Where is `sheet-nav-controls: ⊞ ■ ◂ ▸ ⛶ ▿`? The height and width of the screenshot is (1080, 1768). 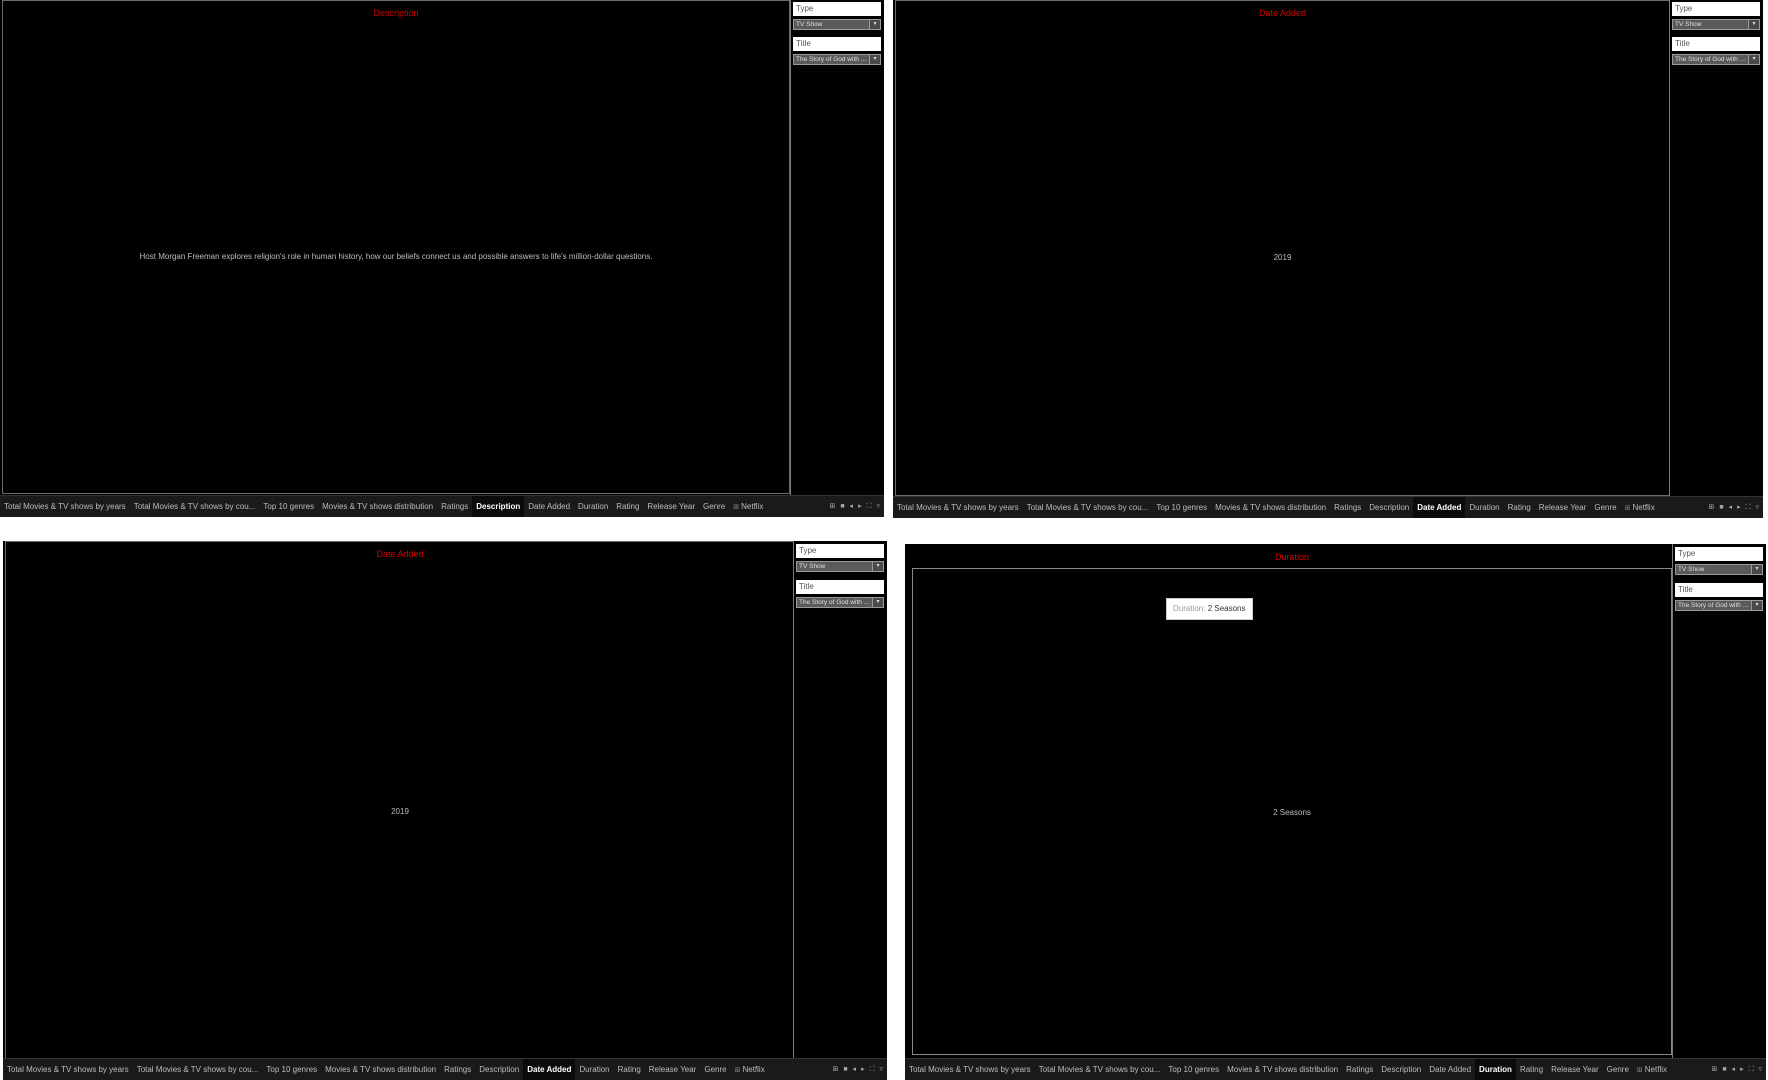 sheet-nav-controls: ⊞ ■ ◂ ▸ ⛶ ▿ is located at coordinates (855, 1069).